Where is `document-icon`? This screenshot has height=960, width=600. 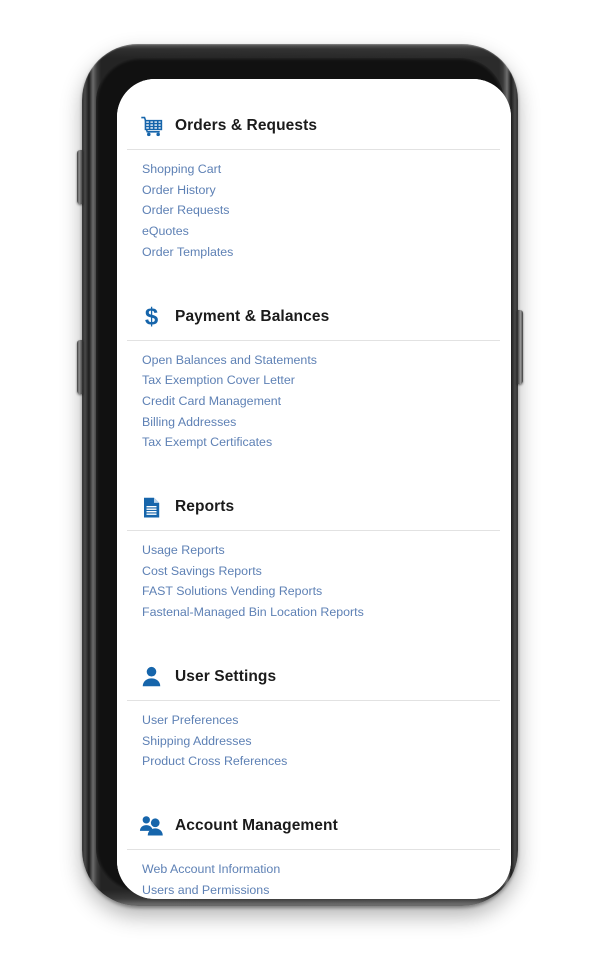 document-icon is located at coordinates (151, 507).